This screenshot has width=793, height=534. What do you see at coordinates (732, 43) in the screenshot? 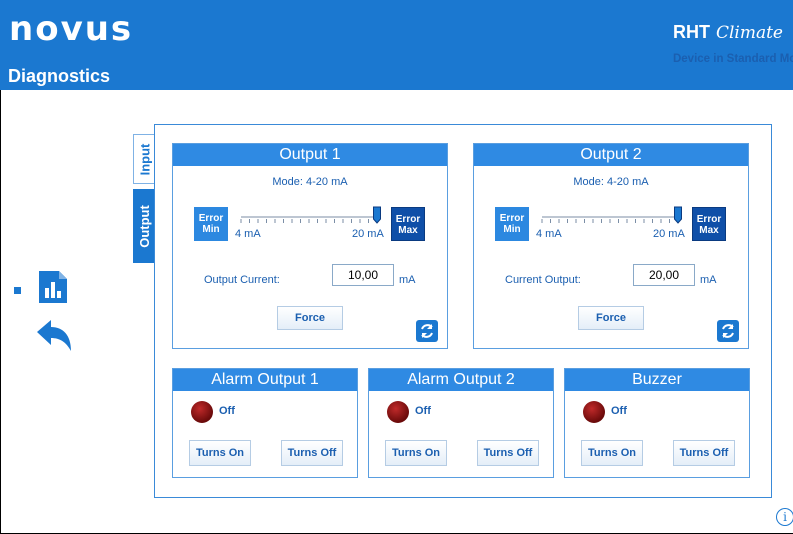
I see `product-title: RHTClimate Device in Standard Mode` at bounding box center [732, 43].